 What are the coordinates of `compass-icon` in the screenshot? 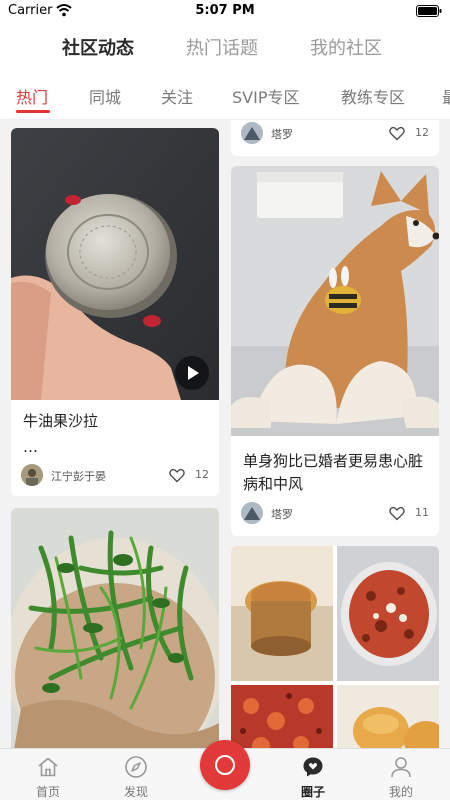 It's located at (136, 767).